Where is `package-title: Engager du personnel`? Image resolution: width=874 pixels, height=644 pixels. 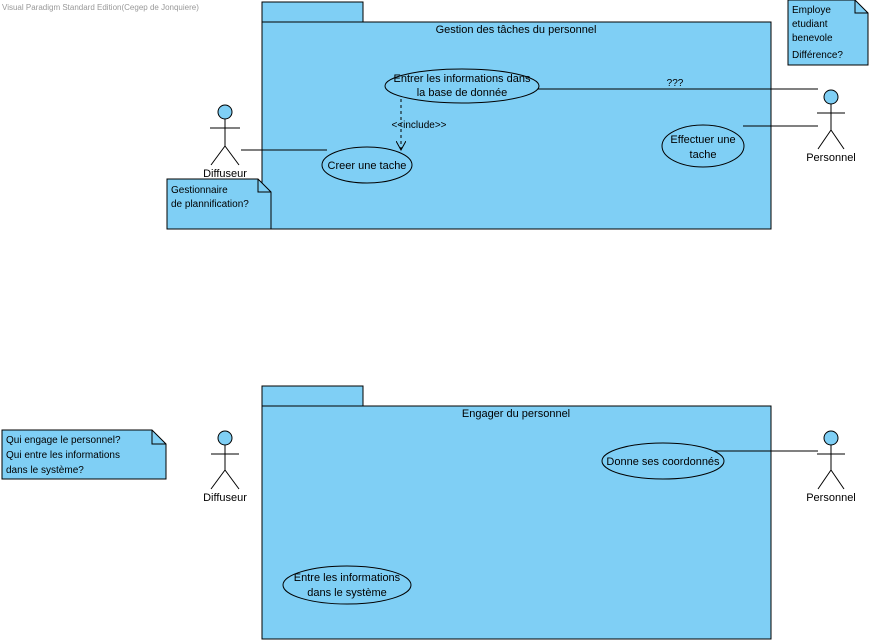
package-title: Engager du personnel is located at coordinates (516, 414).